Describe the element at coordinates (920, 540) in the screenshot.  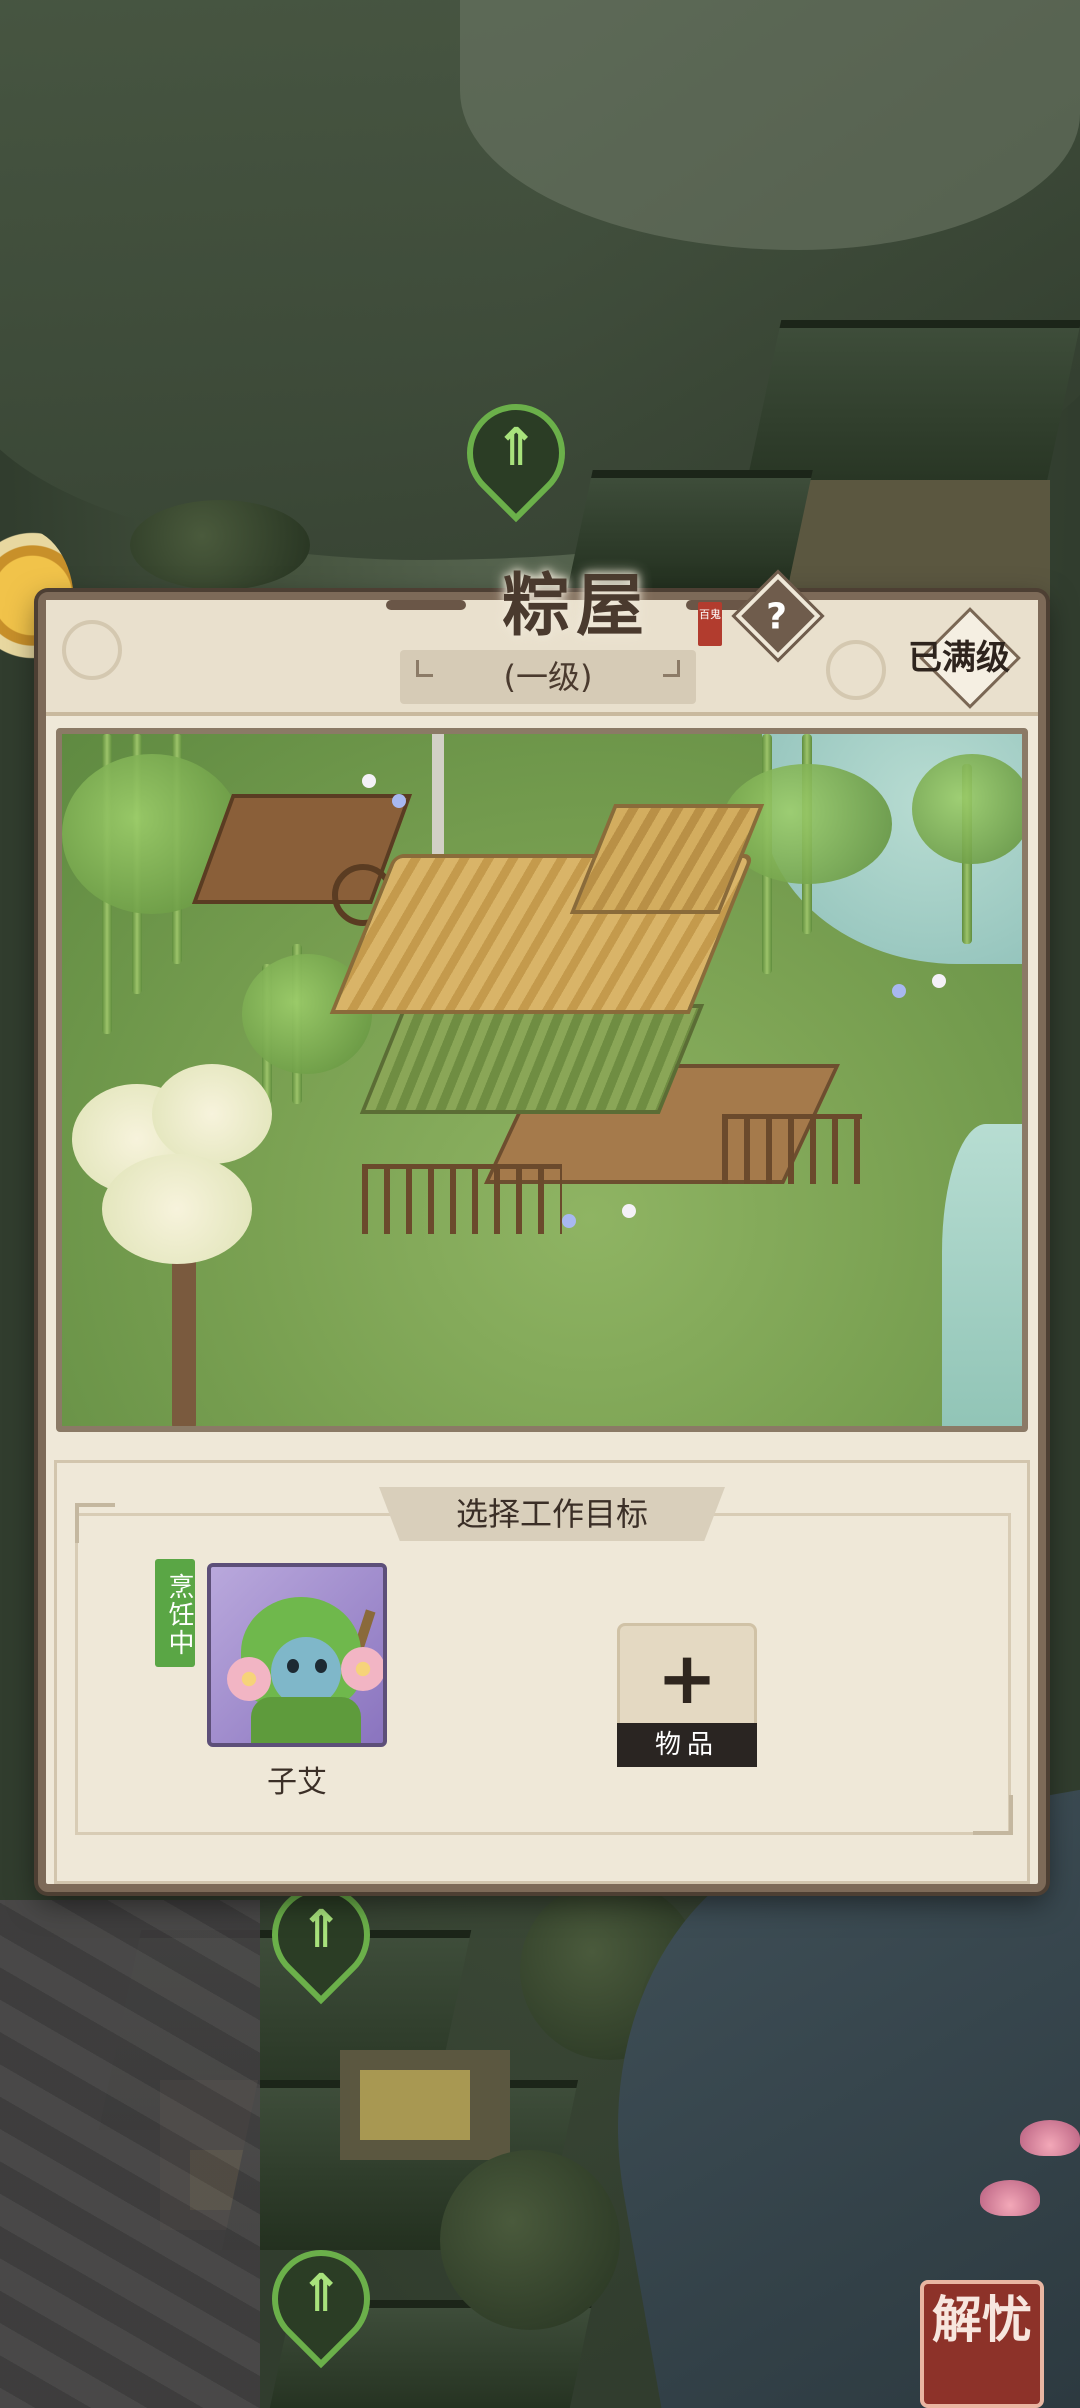
I see `building-wall` at that location.